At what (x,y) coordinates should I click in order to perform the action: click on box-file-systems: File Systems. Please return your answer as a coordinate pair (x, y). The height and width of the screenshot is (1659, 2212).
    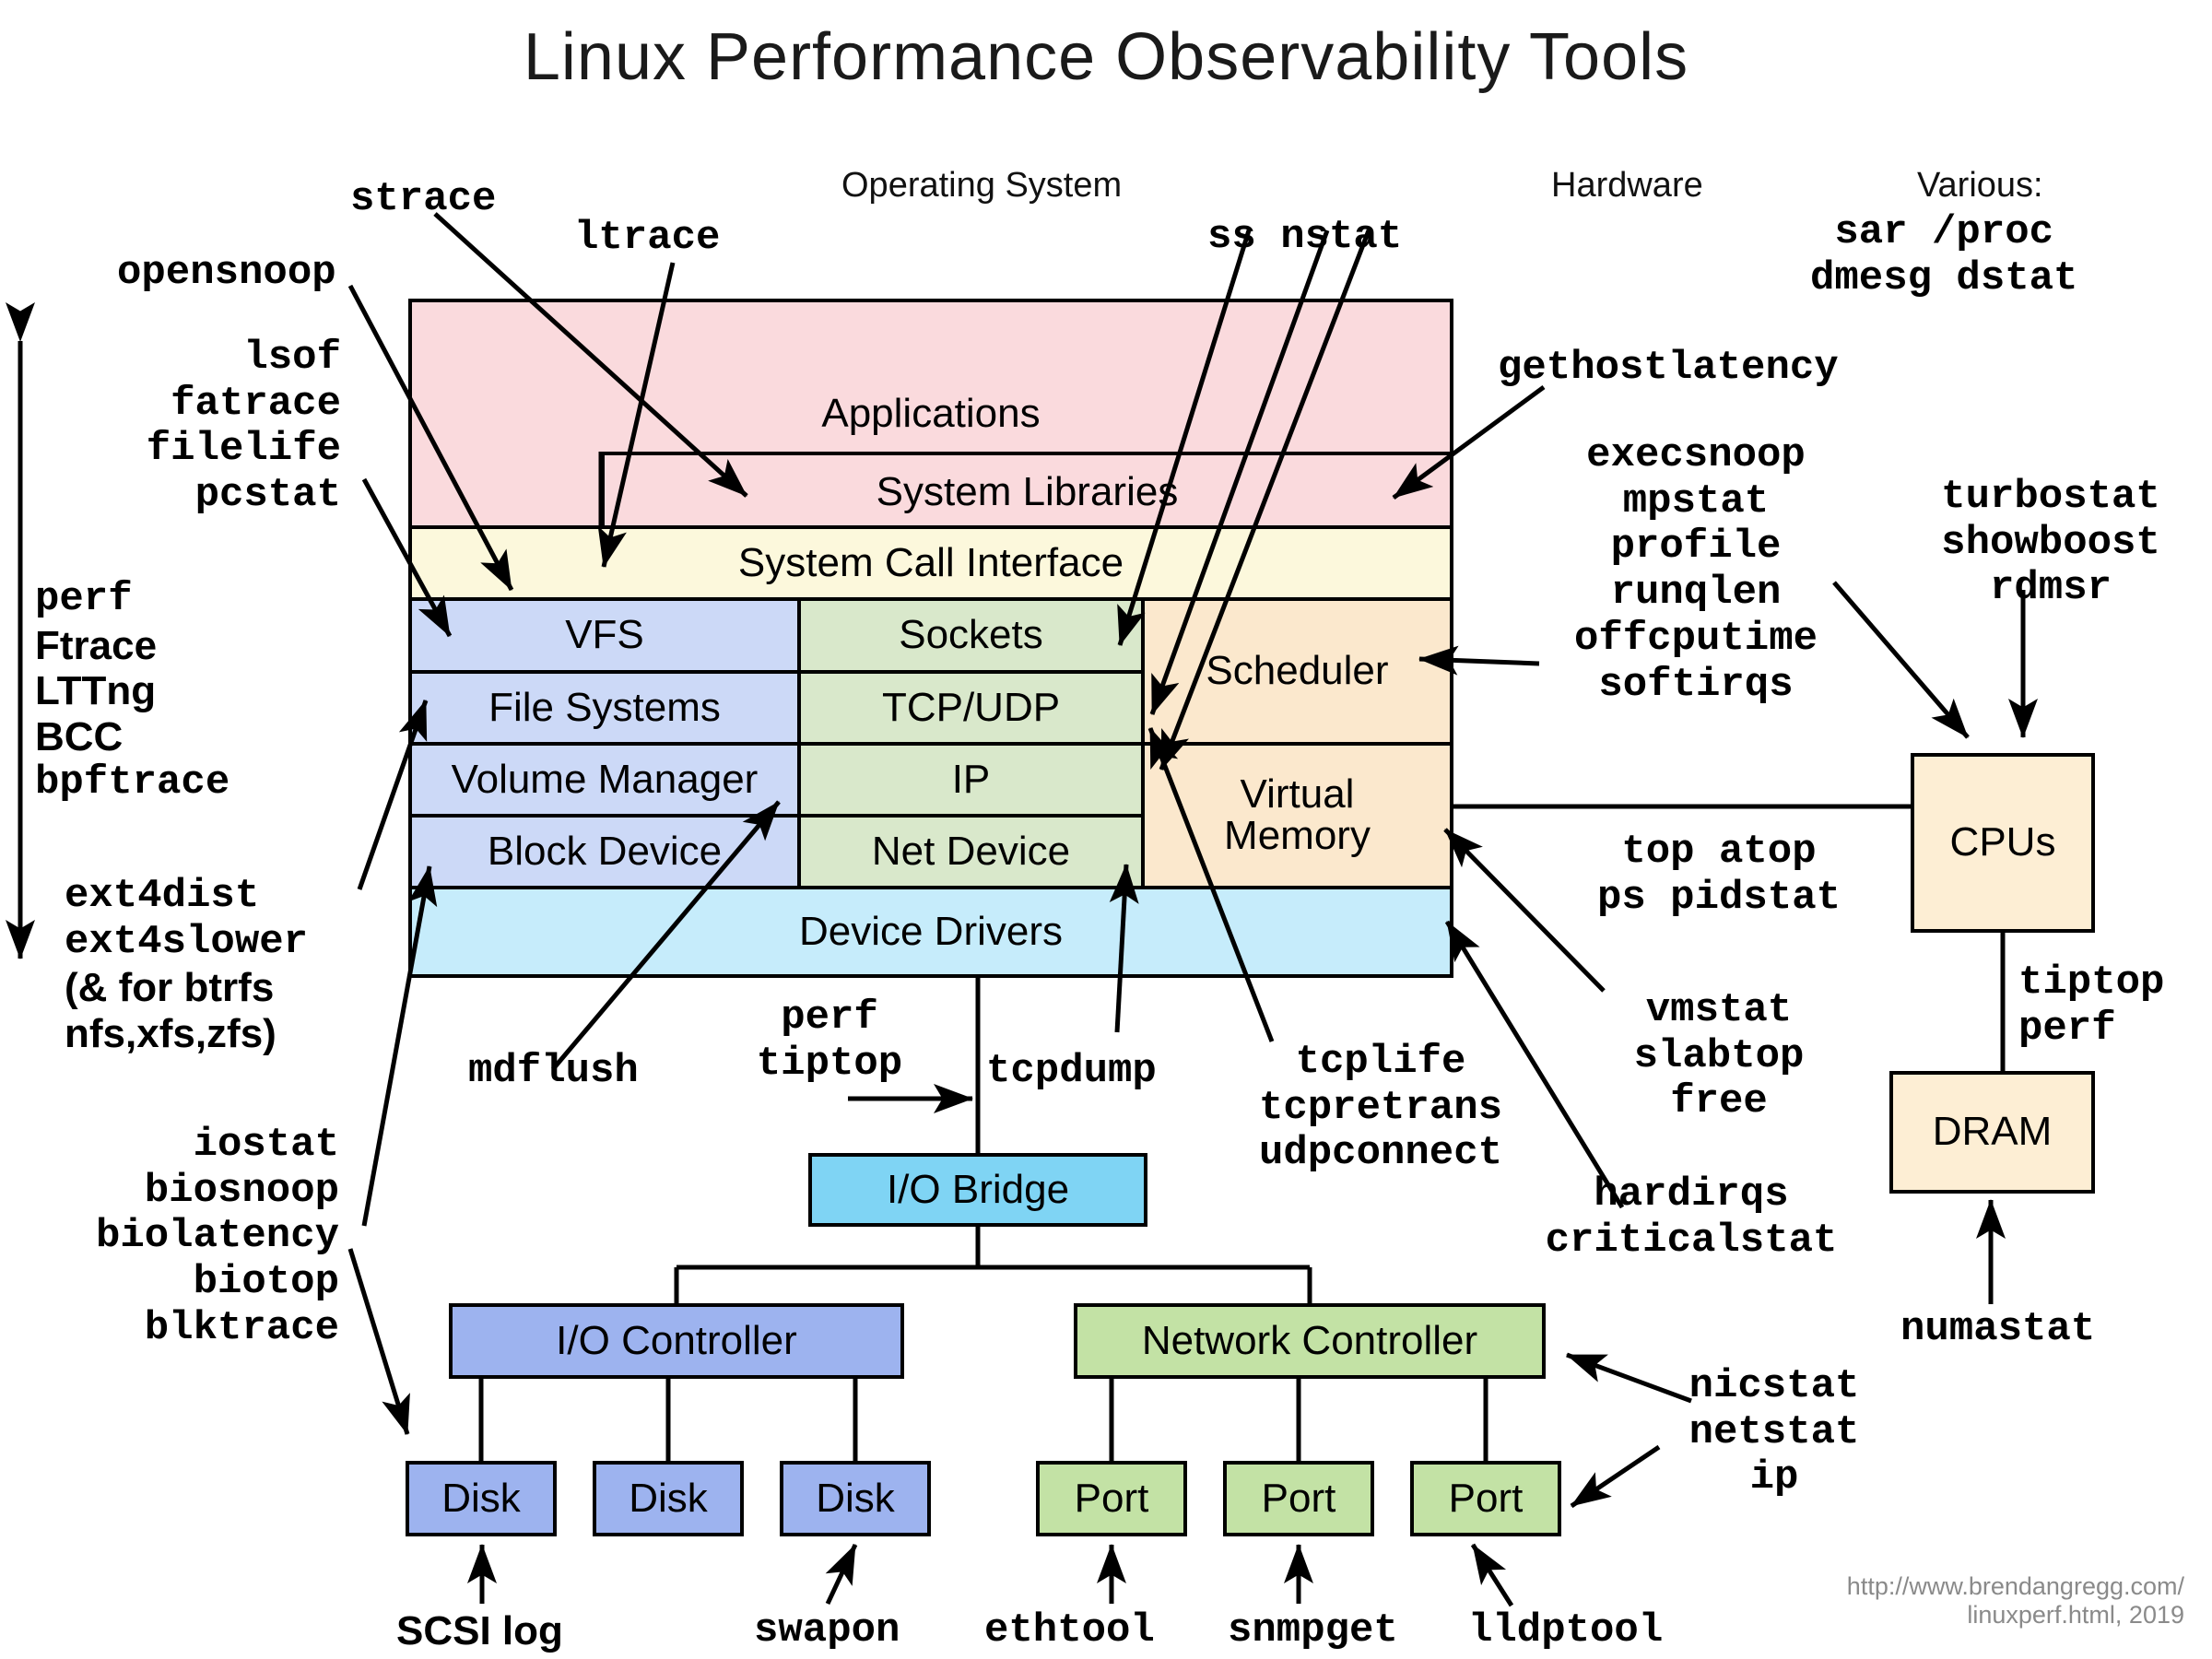
    Looking at the image, I should click on (604, 708).